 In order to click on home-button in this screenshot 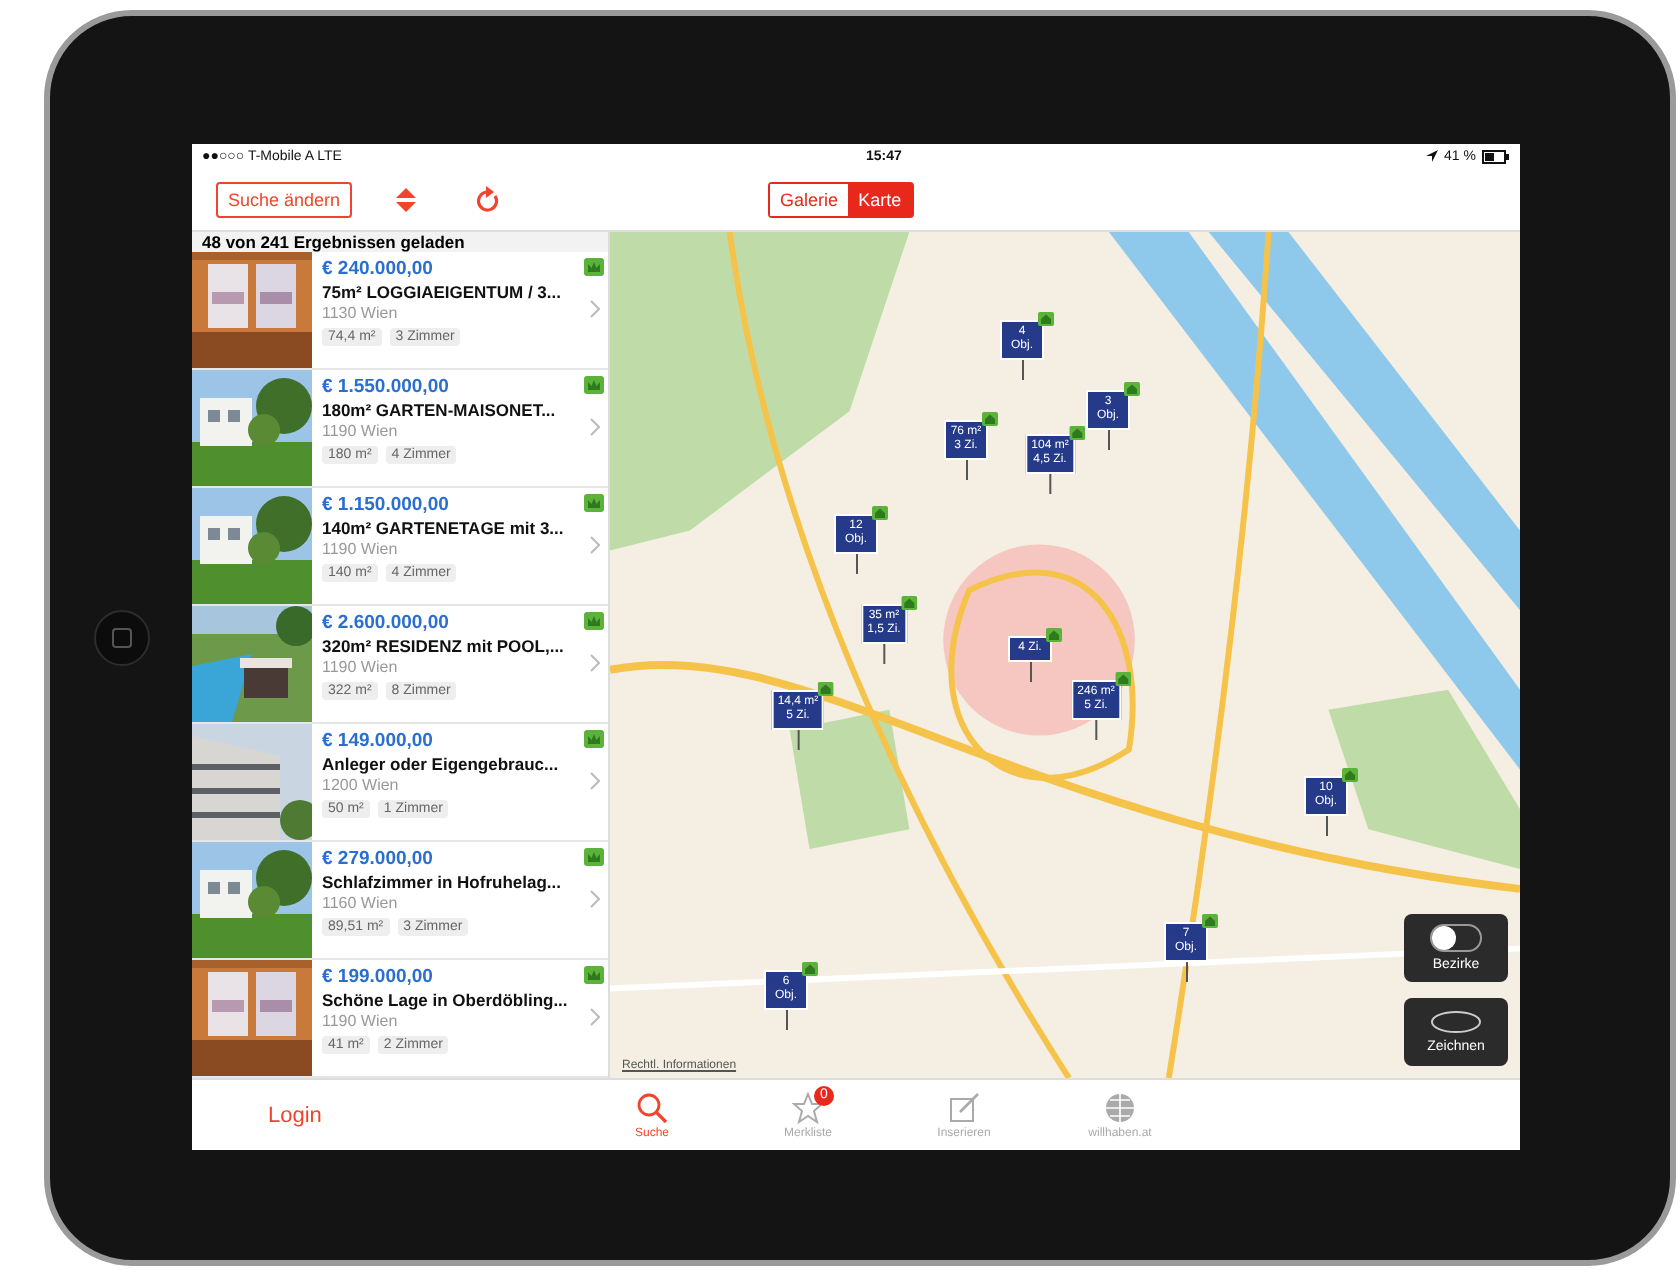, I will do `click(121, 638)`.